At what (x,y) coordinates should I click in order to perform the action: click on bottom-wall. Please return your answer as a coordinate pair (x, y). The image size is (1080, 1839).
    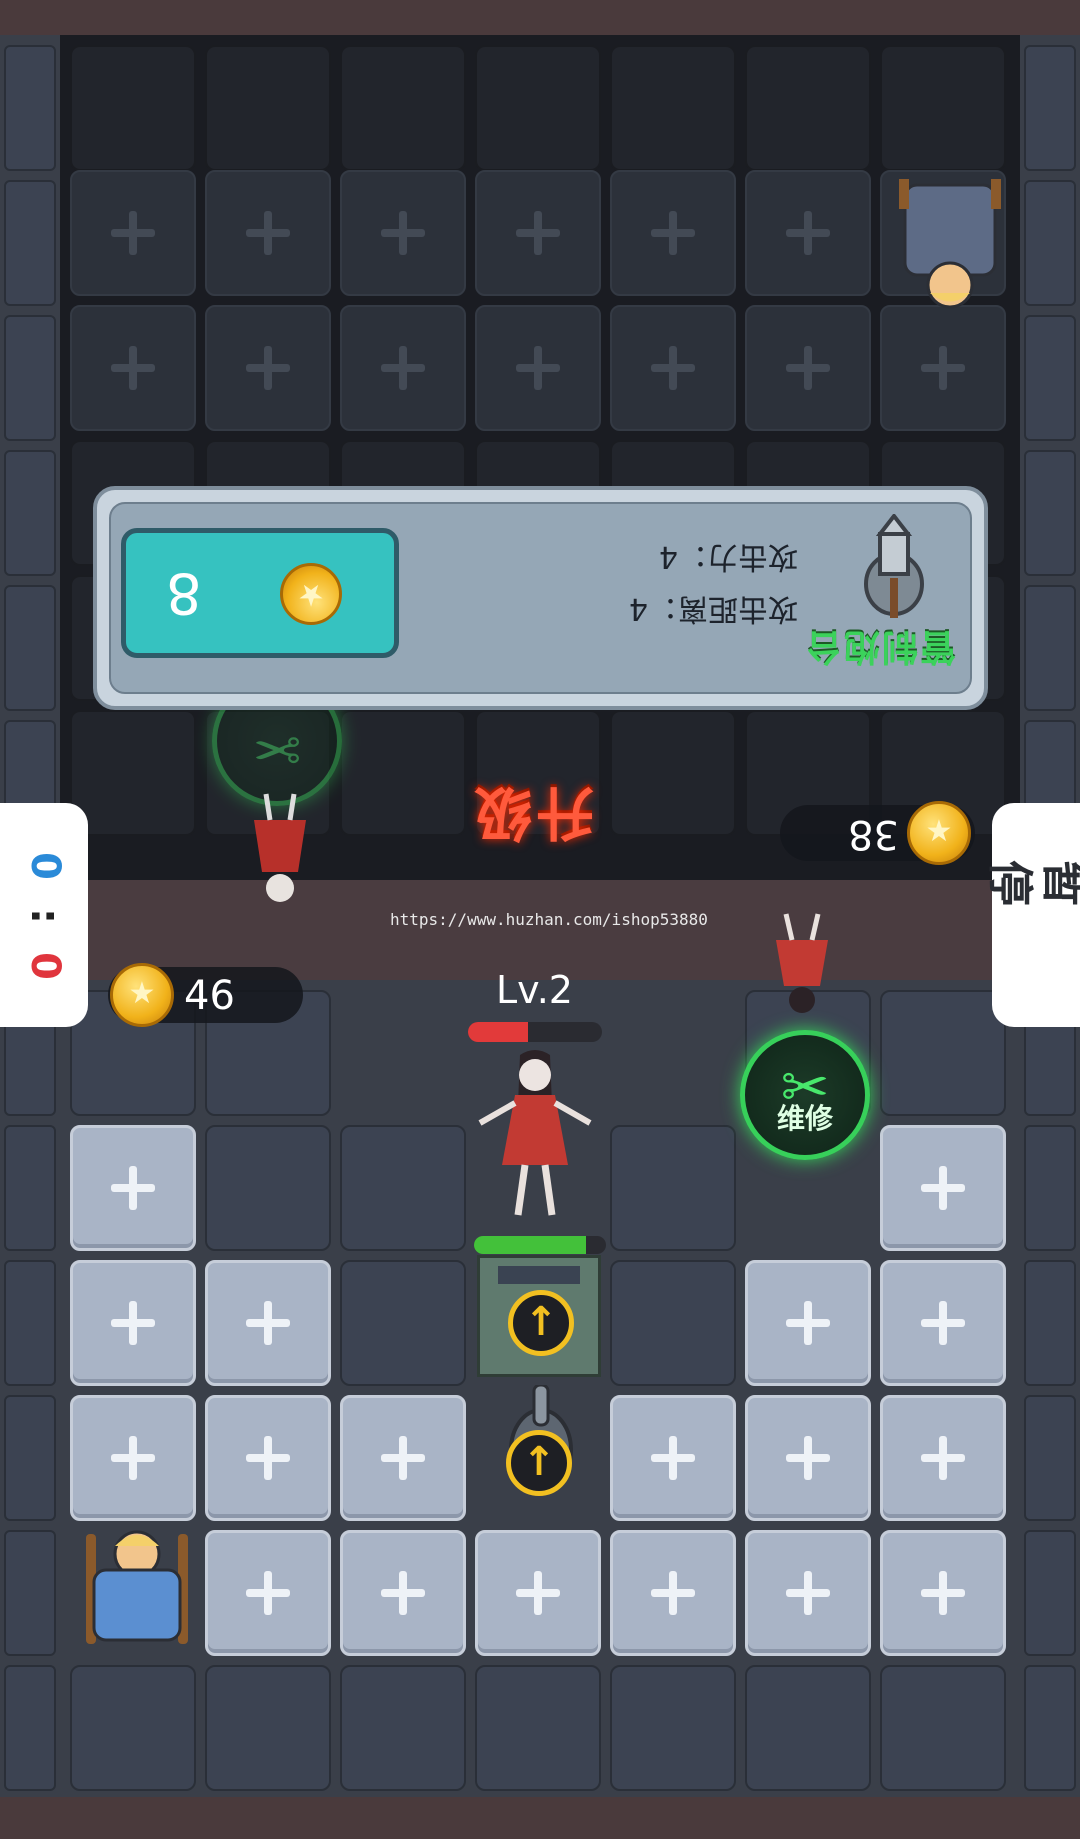
    Looking at the image, I should click on (540, 1818).